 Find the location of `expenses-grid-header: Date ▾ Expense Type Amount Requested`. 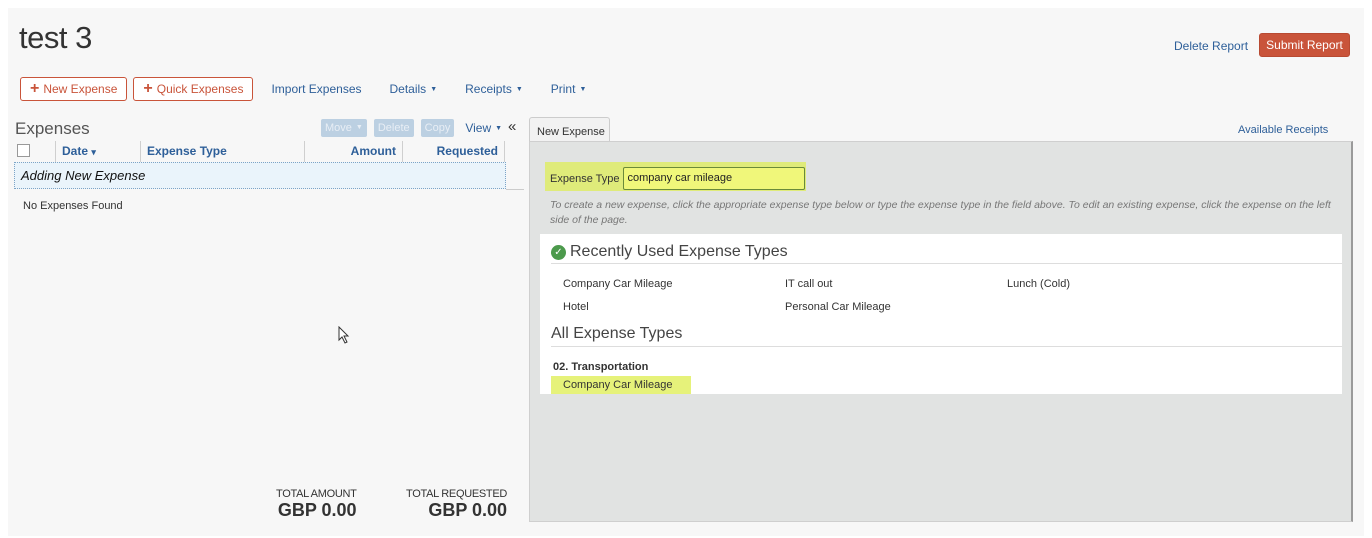

expenses-grid-header: Date ▾ Expense Type Amount Requested is located at coordinates (260, 151).